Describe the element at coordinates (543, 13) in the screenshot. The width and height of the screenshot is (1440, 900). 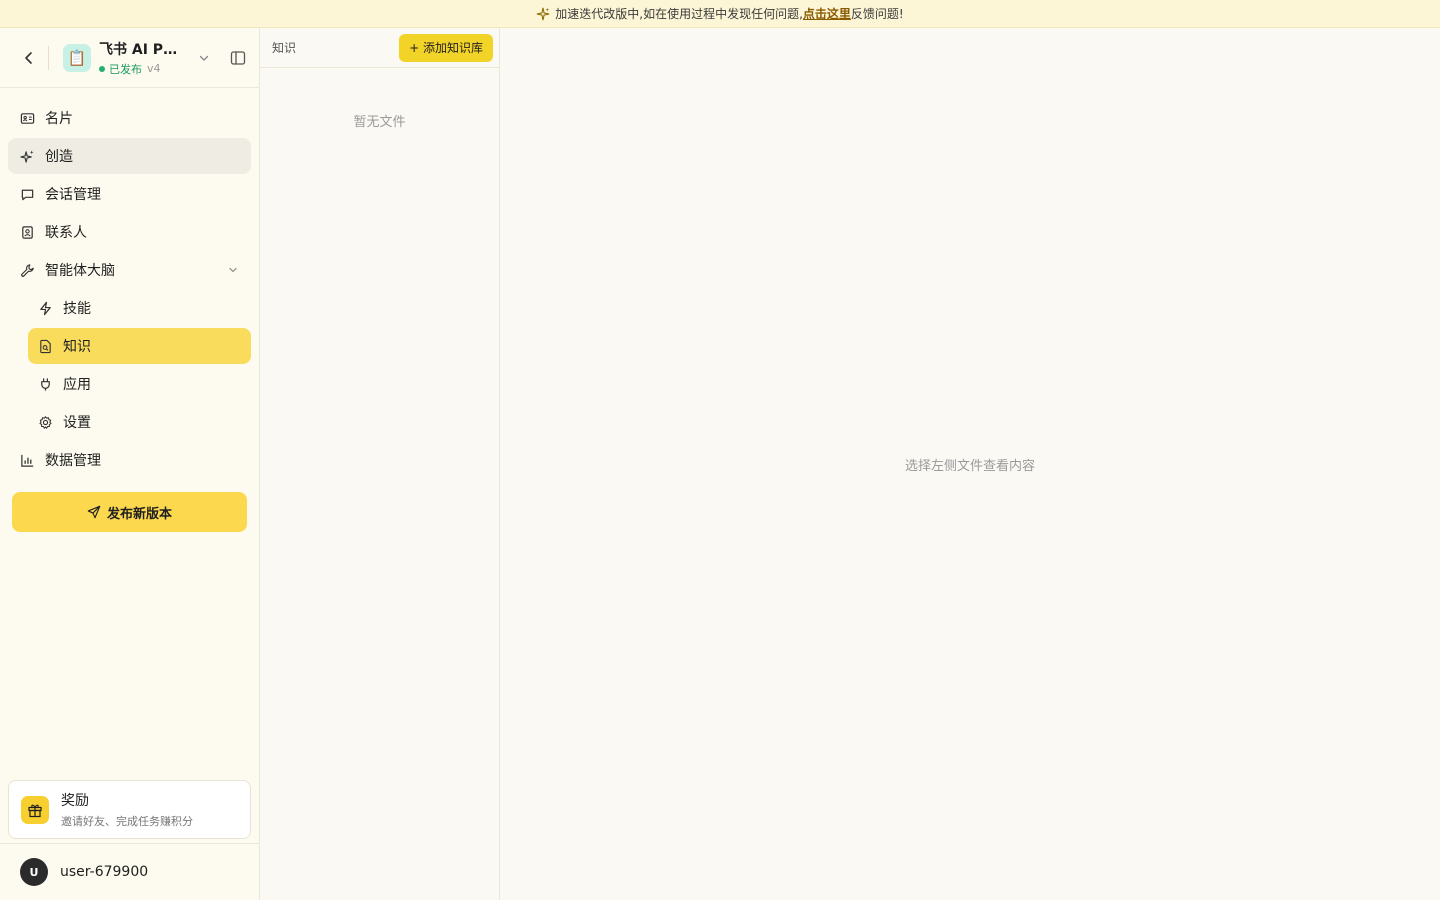
I see `sparkle-icon` at that location.